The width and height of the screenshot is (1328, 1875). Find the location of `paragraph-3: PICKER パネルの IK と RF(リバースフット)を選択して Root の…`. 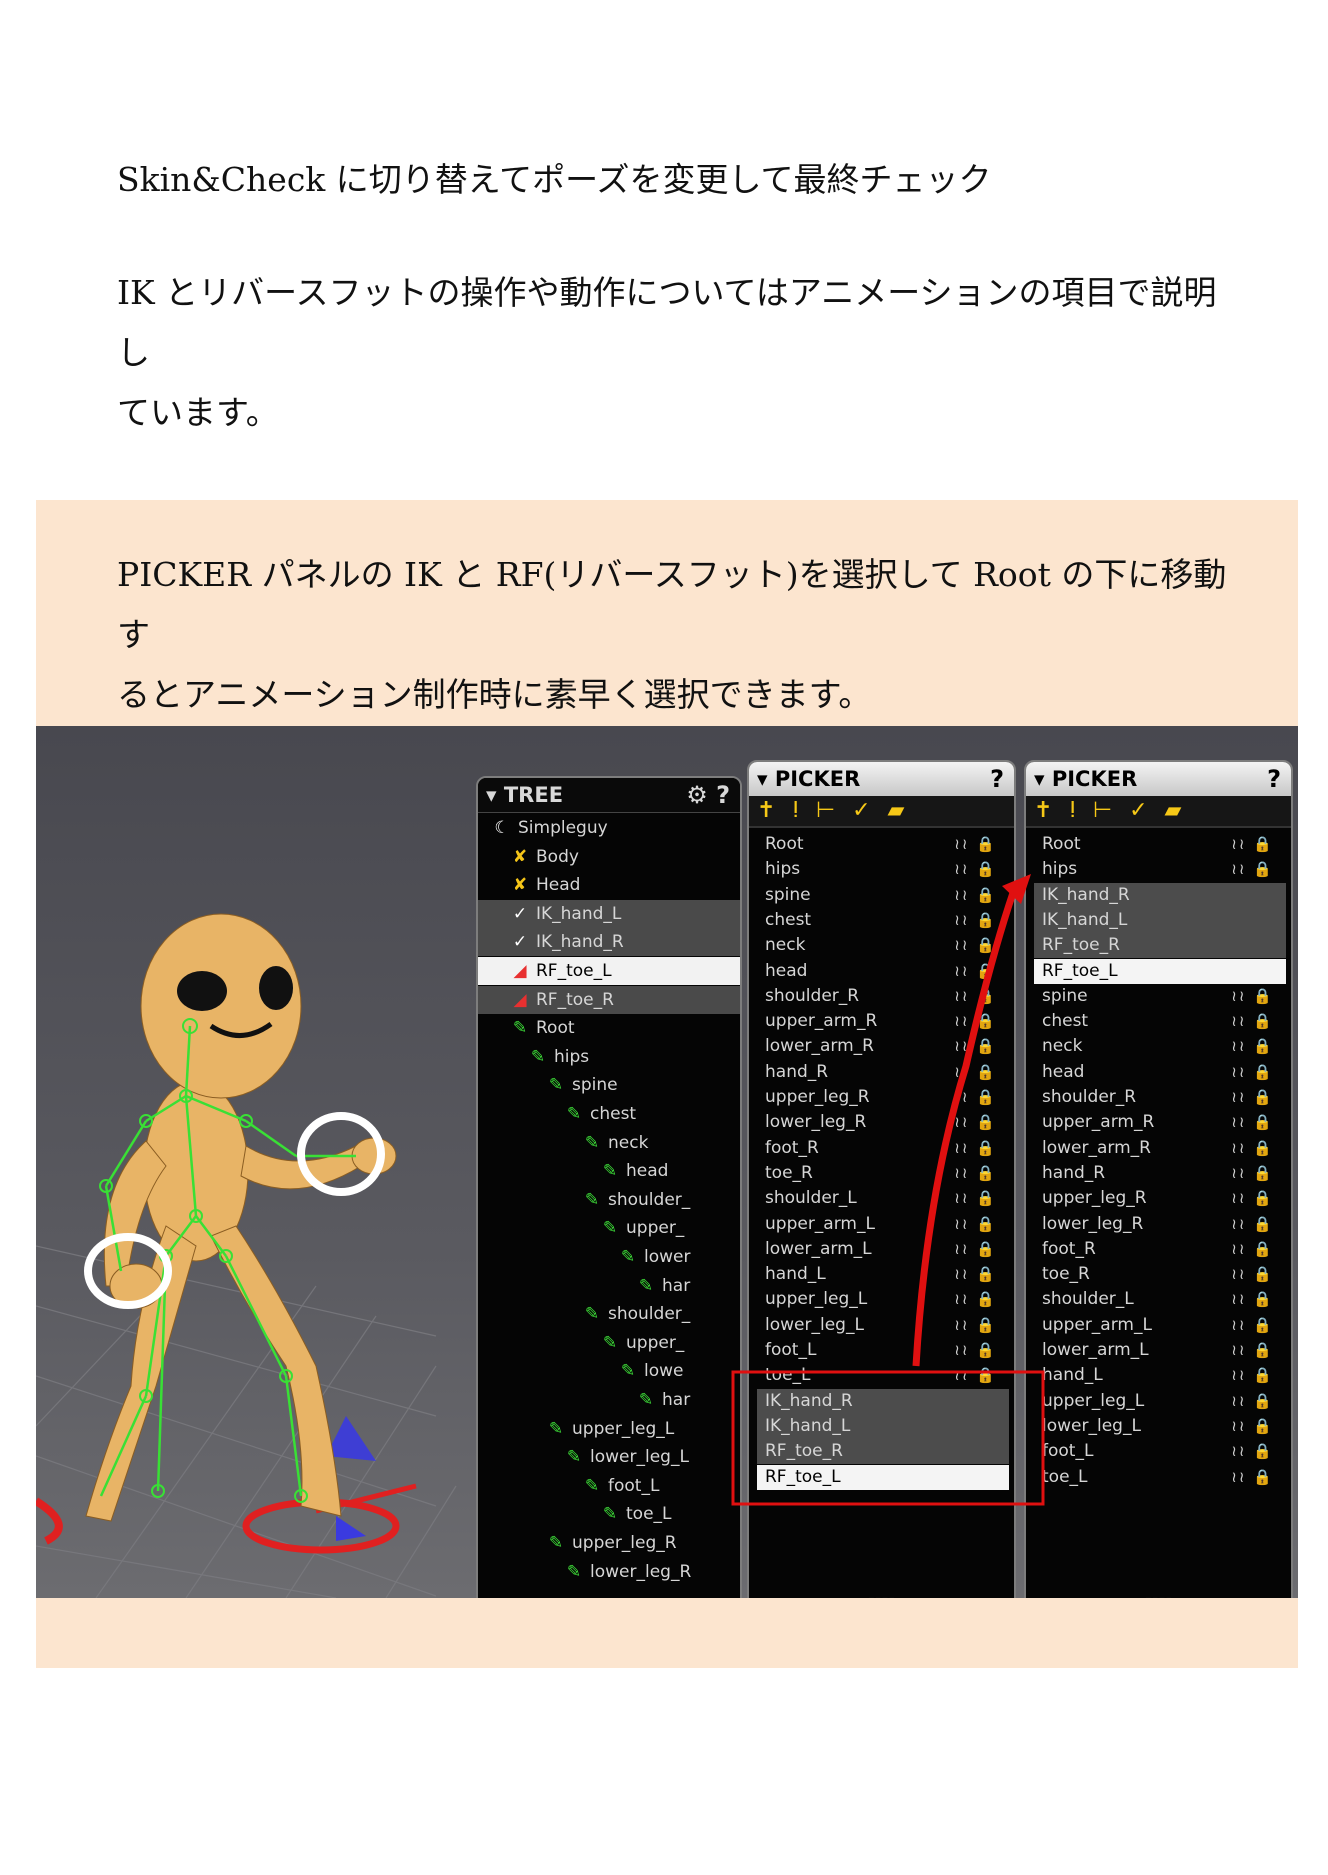

paragraph-3: PICKER パネルの IK と RF(リバースフット)を選択して Root の… is located at coordinates (672, 634).